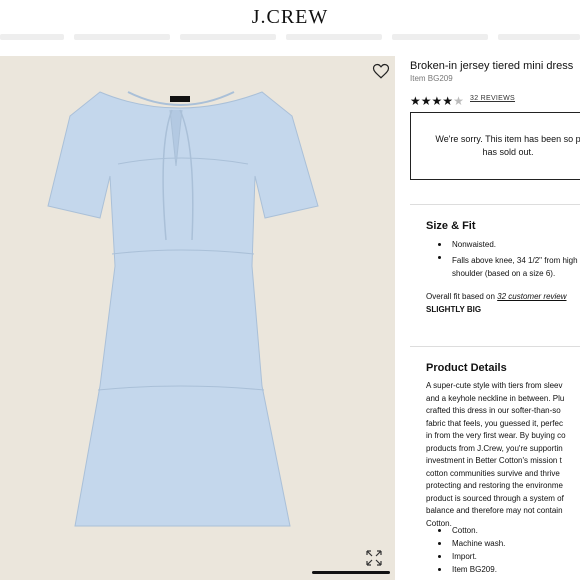 This screenshot has width=580, height=585. What do you see at coordinates (495, 498) in the screenshot?
I see `description-line: product is sourced through a system of` at bounding box center [495, 498].